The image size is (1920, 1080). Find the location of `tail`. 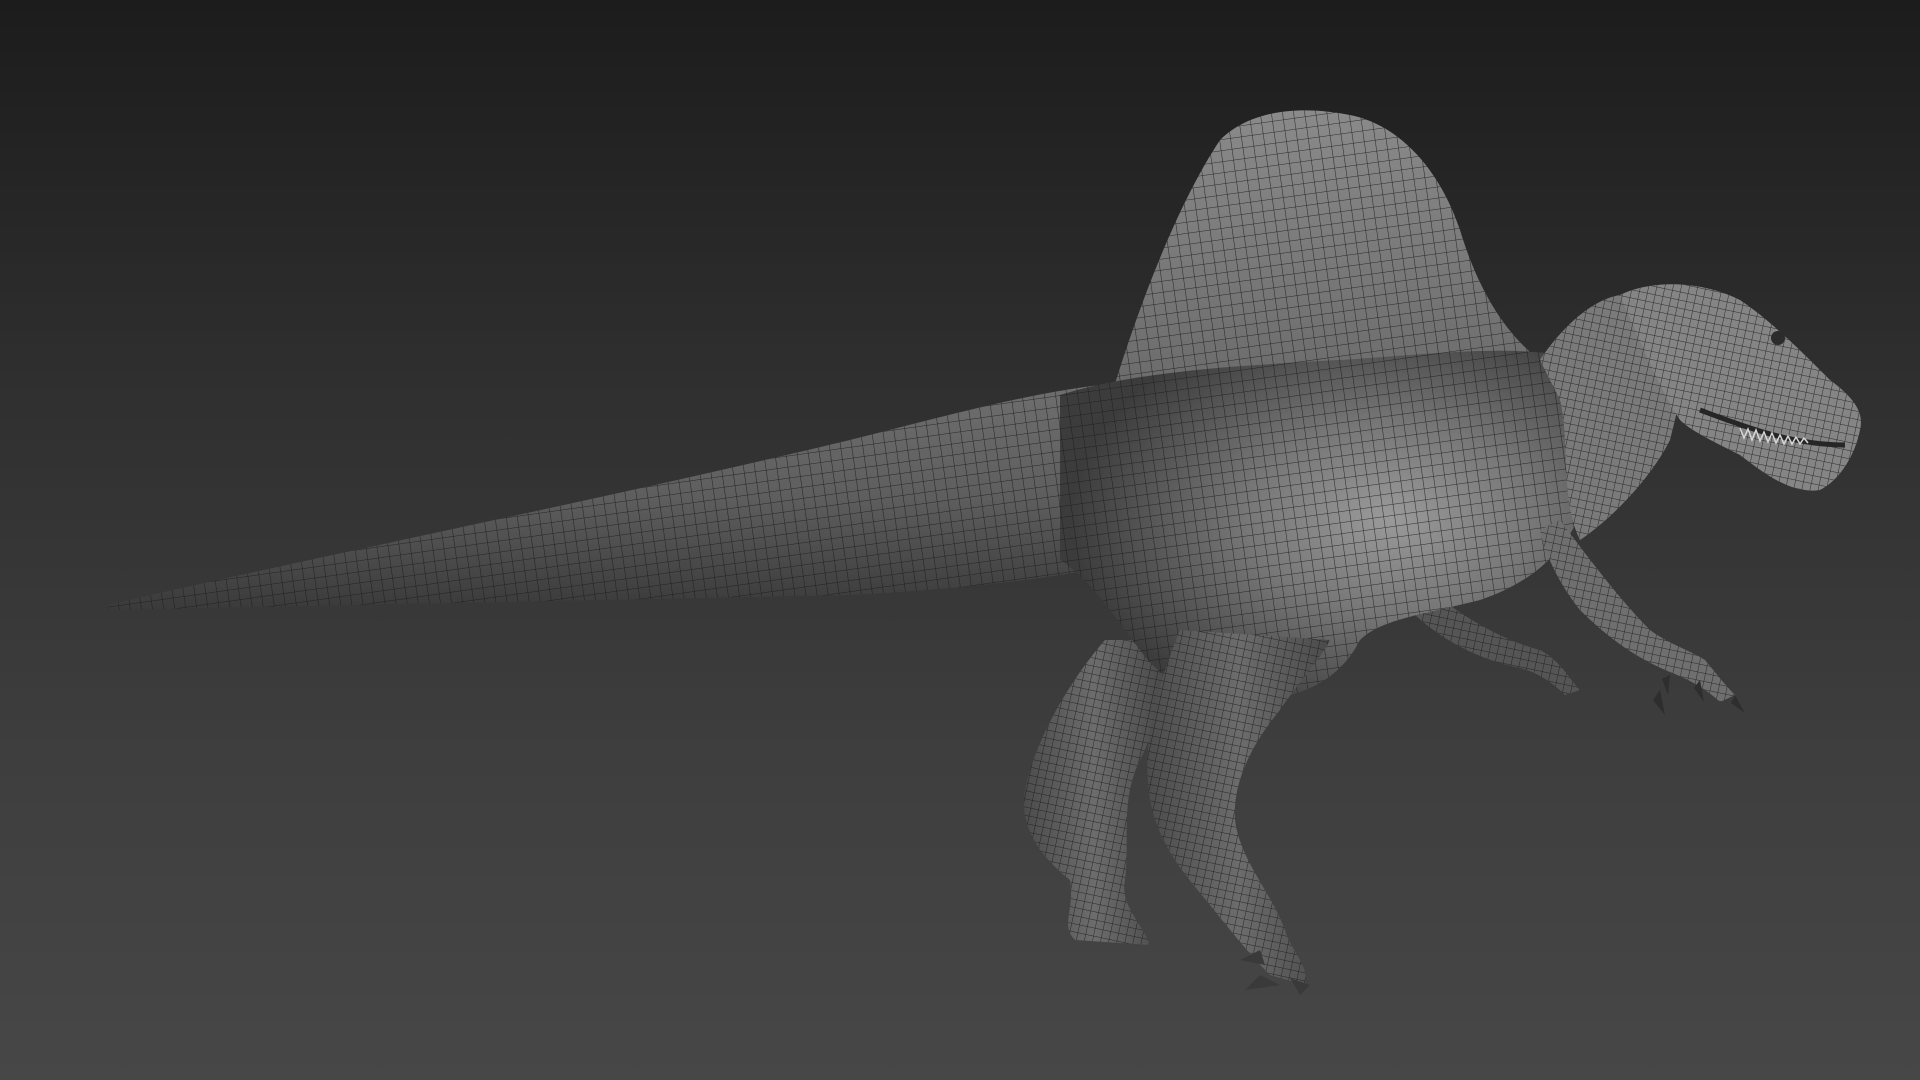

tail is located at coordinates (624, 497).